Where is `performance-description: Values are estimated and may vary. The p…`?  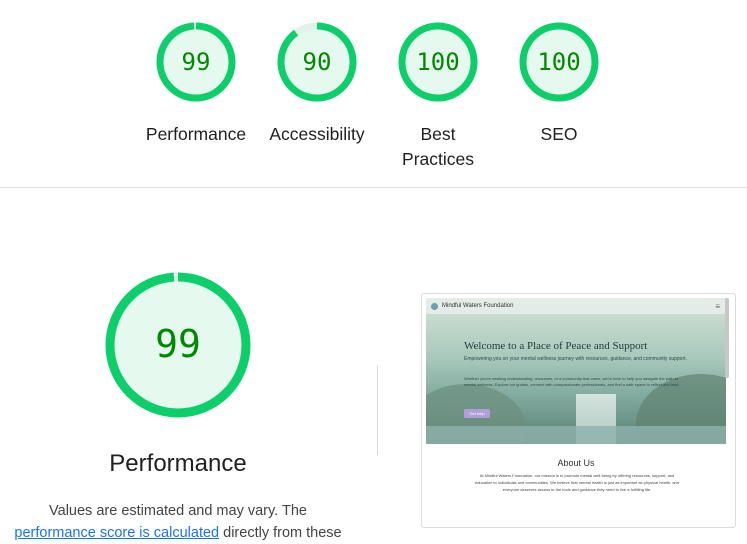 performance-description: Values are estimated and may vary. The p… is located at coordinates (178, 522).